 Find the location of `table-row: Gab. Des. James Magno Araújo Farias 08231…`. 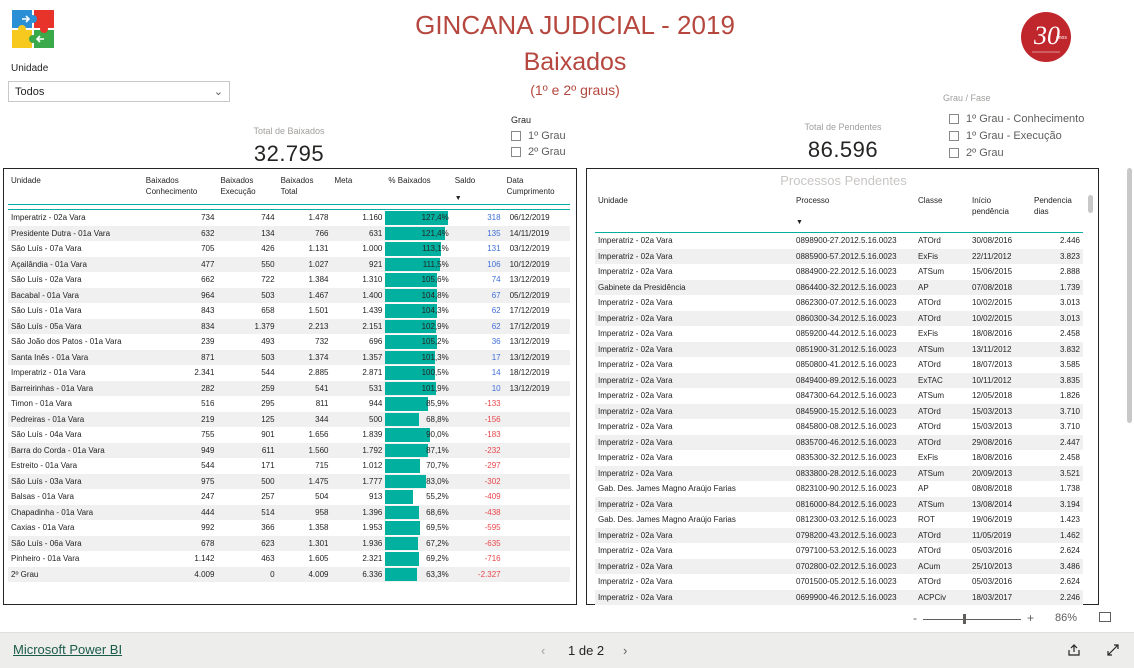

table-row: Gab. Des. James Magno Araújo Farias 08231… is located at coordinates (839, 489).